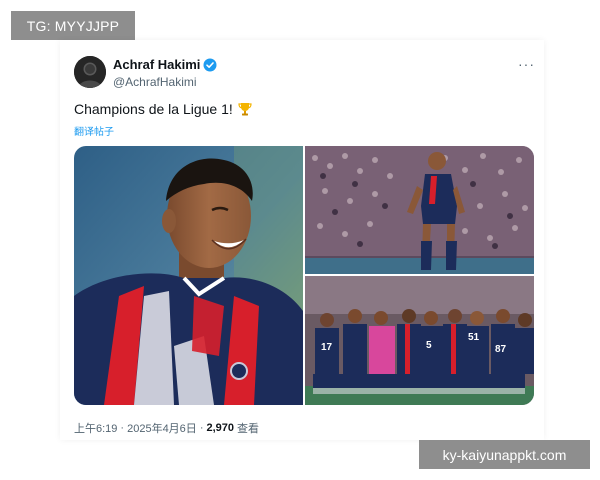 This screenshot has height=480, width=600. What do you see at coordinates (90, 72) in the screenshot?
I see `avatar` at bounding box center [90, 72].